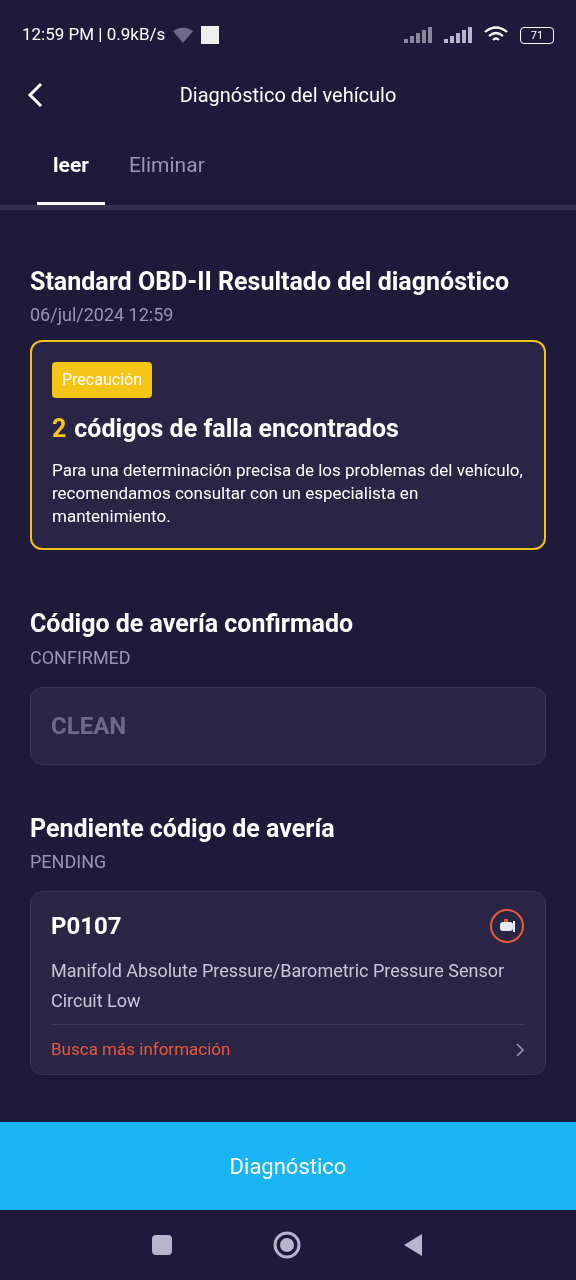 This screenshot has height=1280, width=576. What do you see at coordinates (183, 828) in the screenshot?
I see `section-title: Pendiente código de avería` at bounding box center [183, 828].